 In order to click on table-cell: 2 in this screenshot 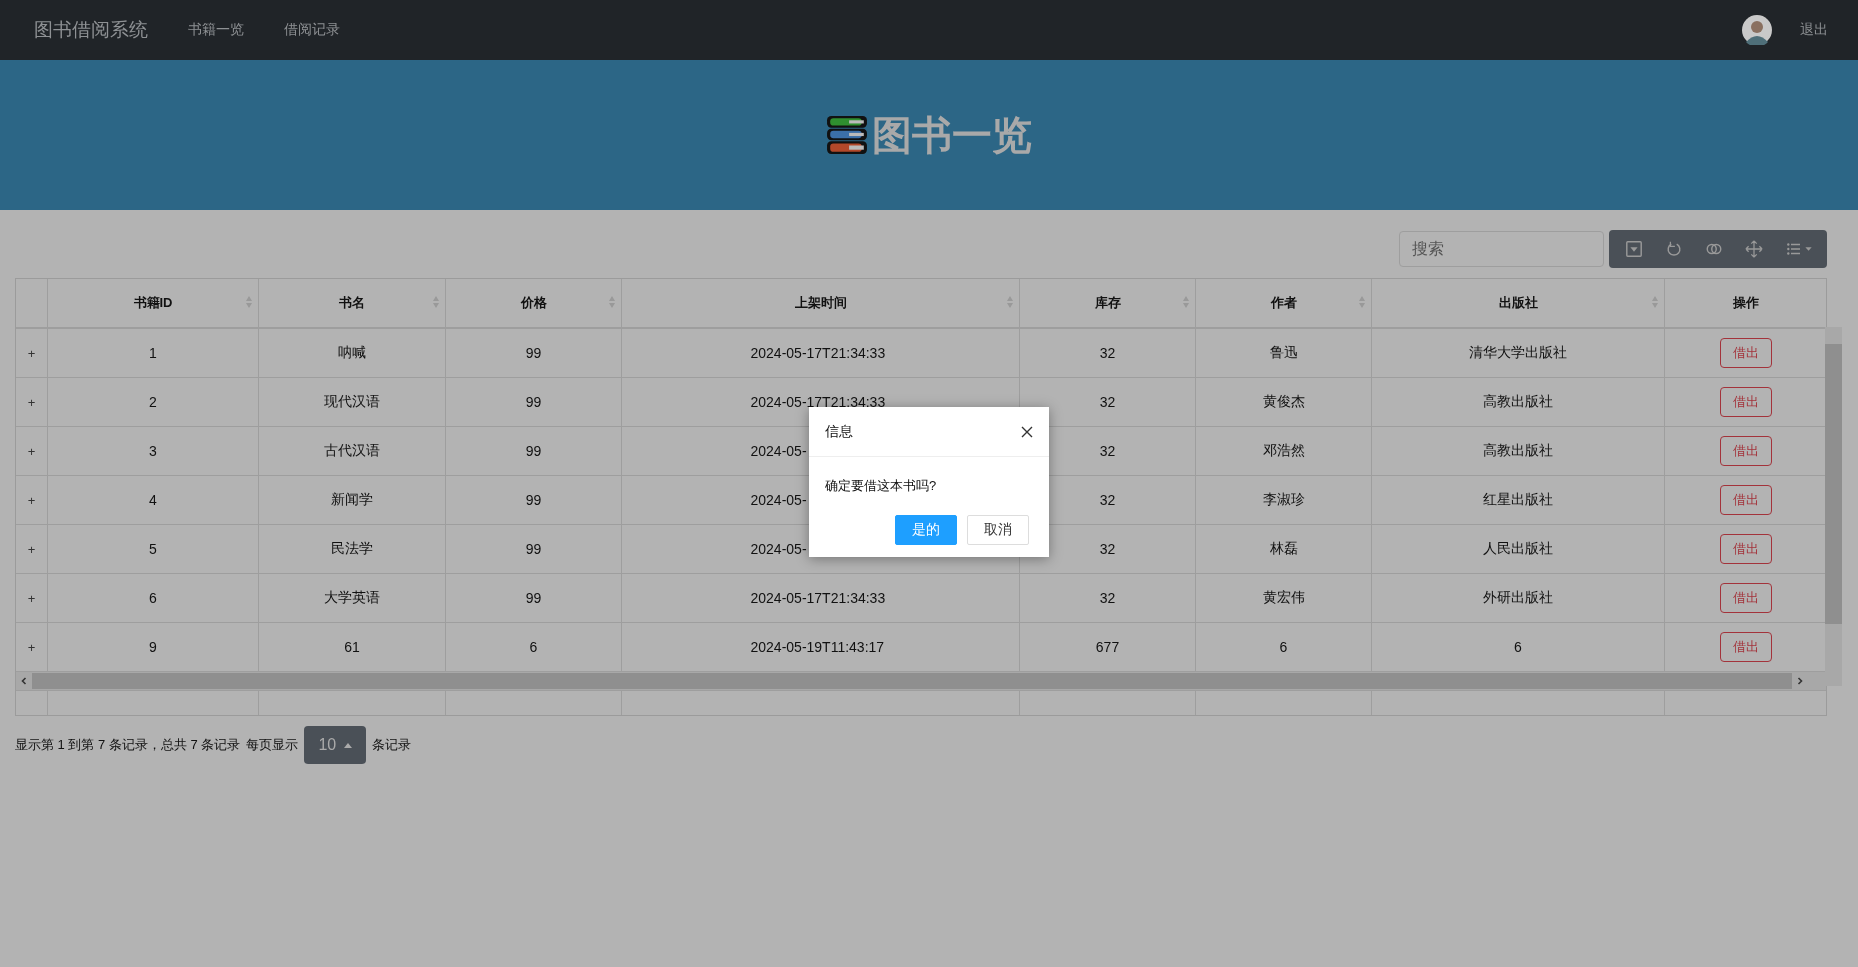, I will do `click(153, 402)`.